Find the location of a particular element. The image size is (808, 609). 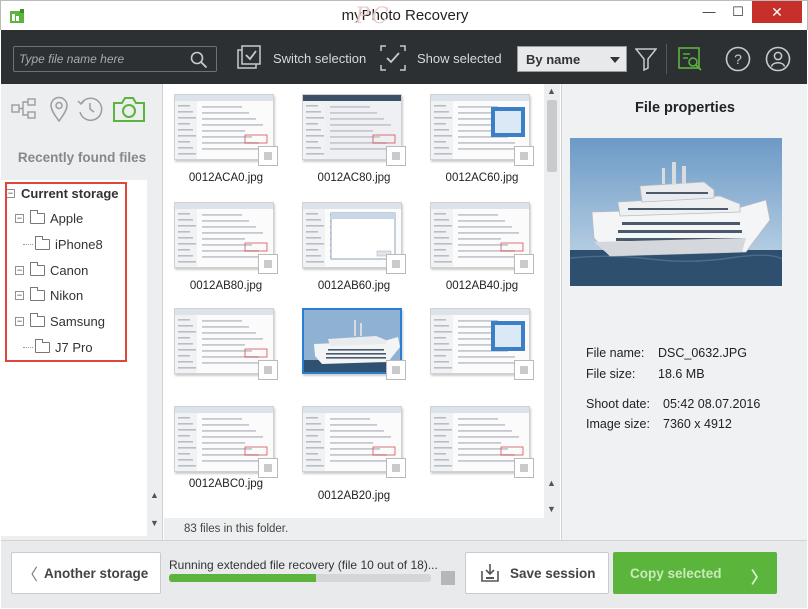

chevron-left-icon: 〈 is located at coordinates (30, 575).